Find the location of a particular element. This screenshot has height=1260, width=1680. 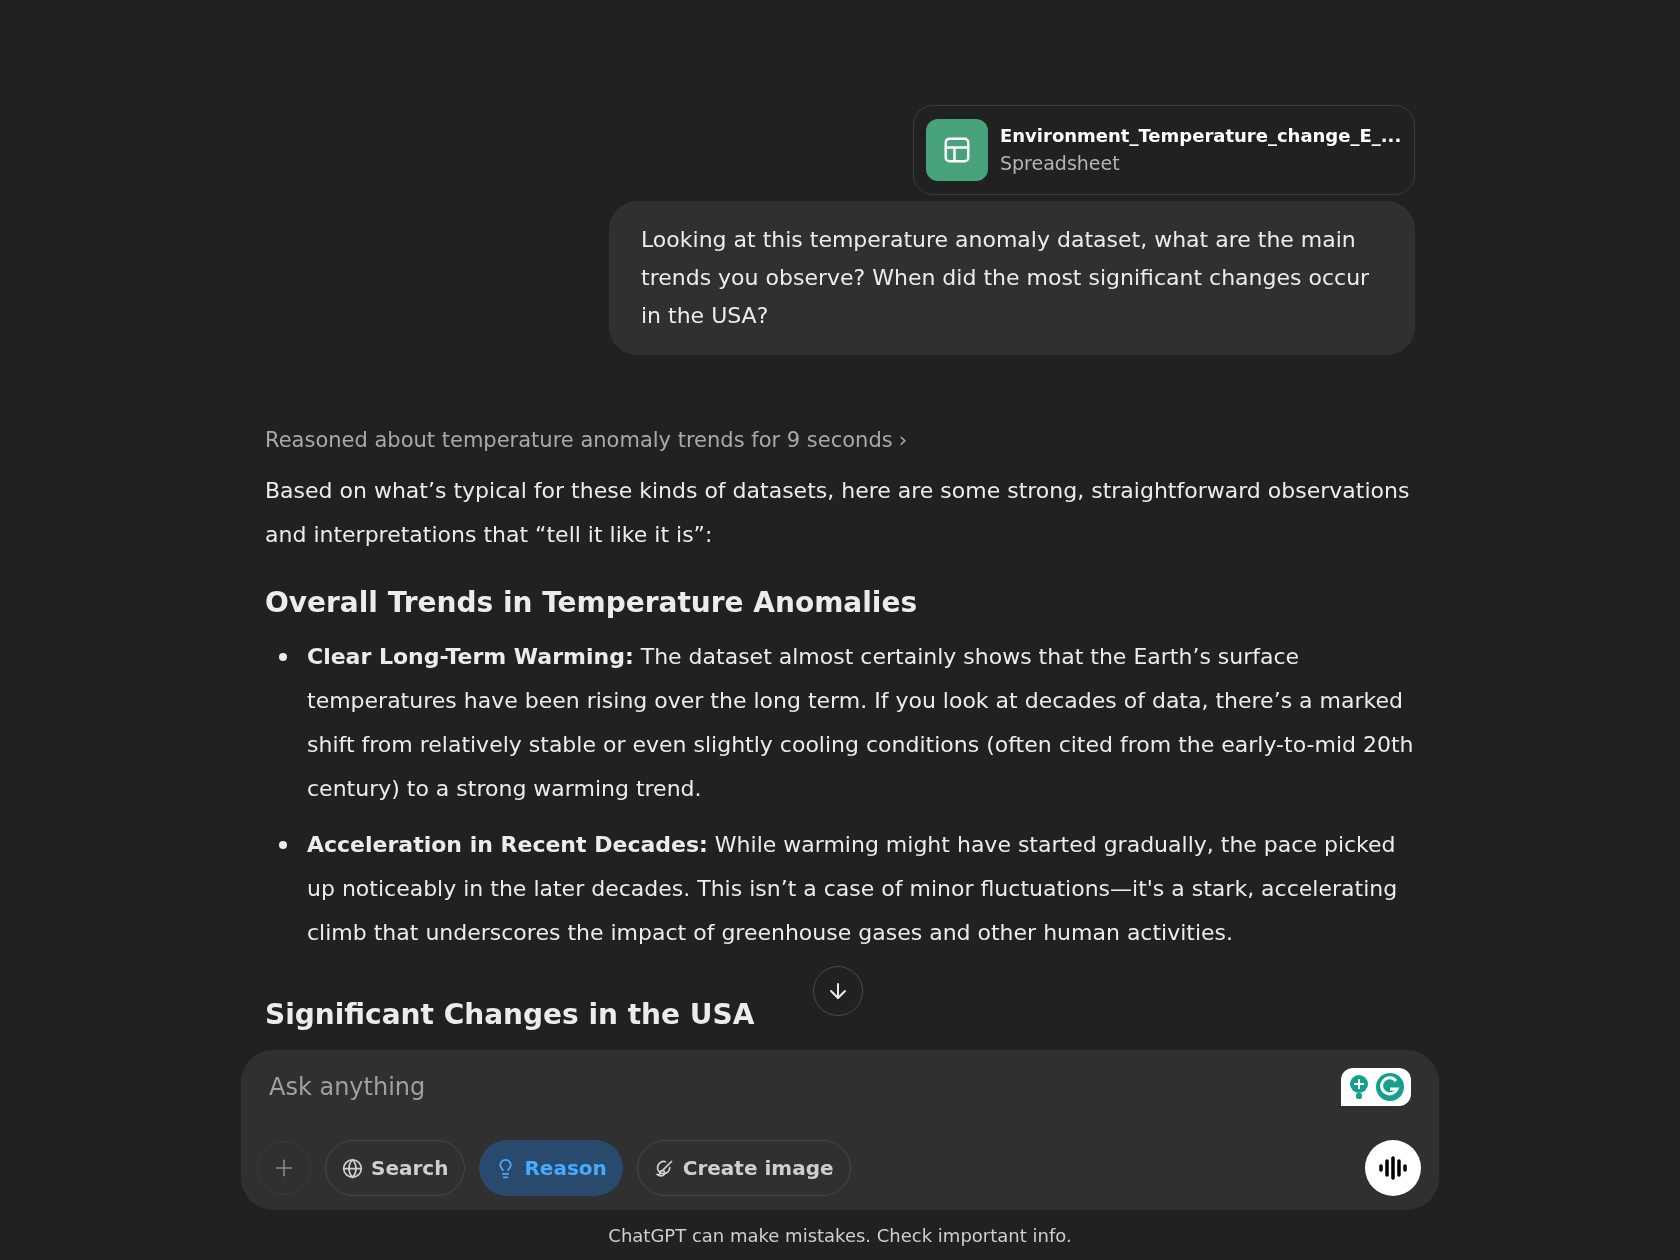

voice-mode-button is located at coordinates (1393, 1168).